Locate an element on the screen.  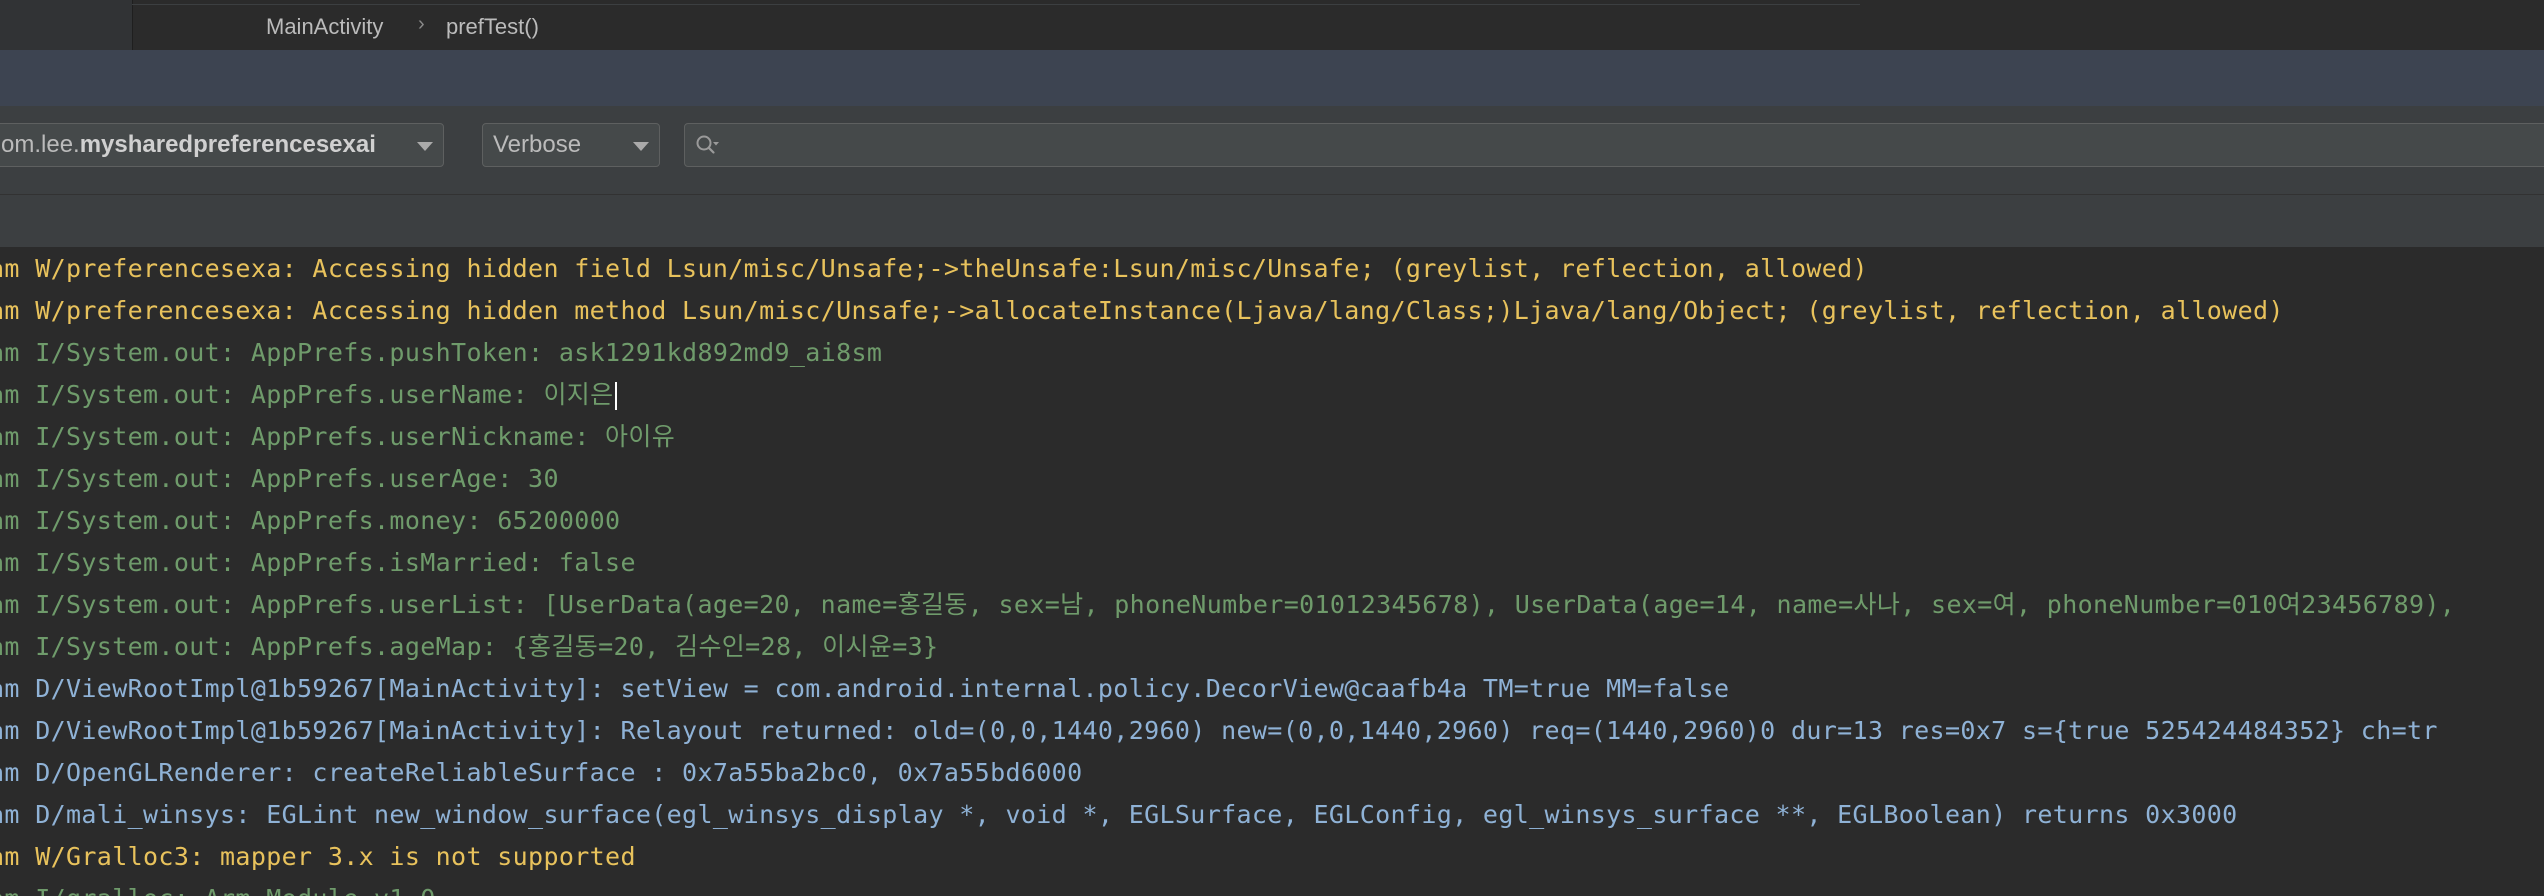
log-line-with-caret: am I/System.out: AppPrefs.userName: 이지은 is located at coordinates (308, 395).